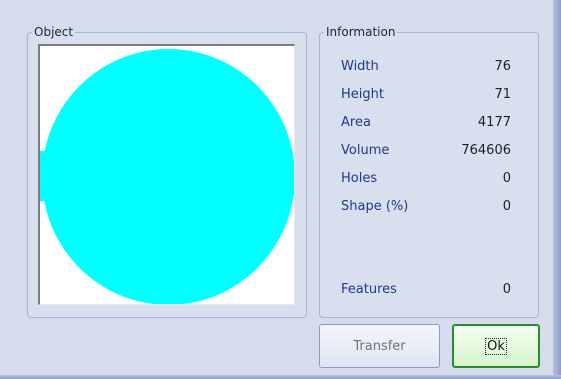 The height and width of the screenshot is (379, 561). I want to click on ok-button: Ok, so click(496, 346).